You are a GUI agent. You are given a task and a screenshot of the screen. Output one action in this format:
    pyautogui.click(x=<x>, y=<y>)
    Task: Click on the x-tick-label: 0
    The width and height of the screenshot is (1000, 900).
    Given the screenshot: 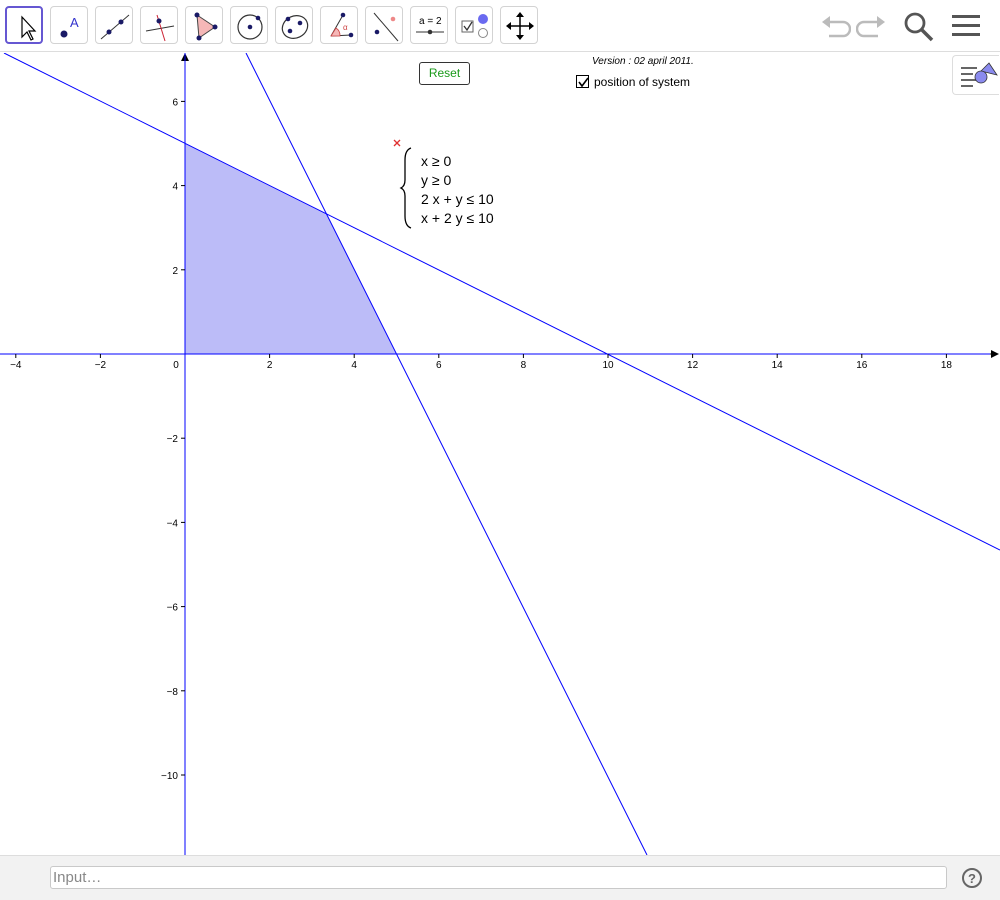 What is the action you would take?
    pyautogui.click(x=176, y=365)
    